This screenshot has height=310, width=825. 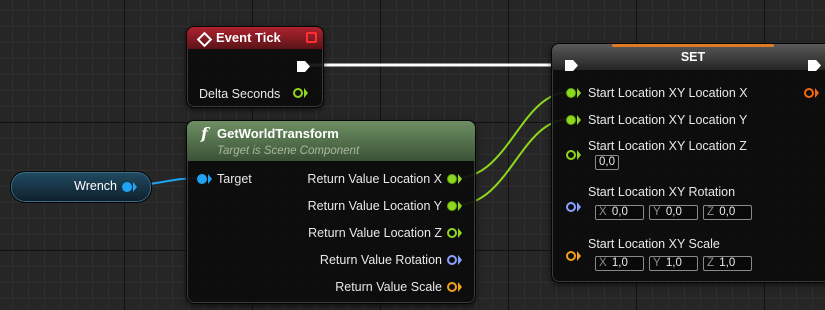 What do you see at coordinates (579, 207) in the screenshot?
I see `start-rotation-arrow` at bounding box center [579, 207].